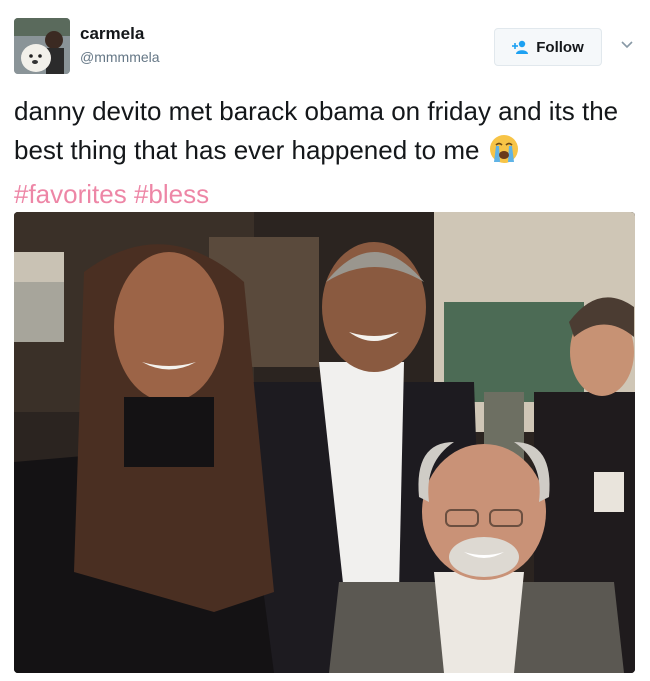 The image size is (650, 681). I want to click on tweet-header: carmela @mmmmela Follow, so click(325, 48).